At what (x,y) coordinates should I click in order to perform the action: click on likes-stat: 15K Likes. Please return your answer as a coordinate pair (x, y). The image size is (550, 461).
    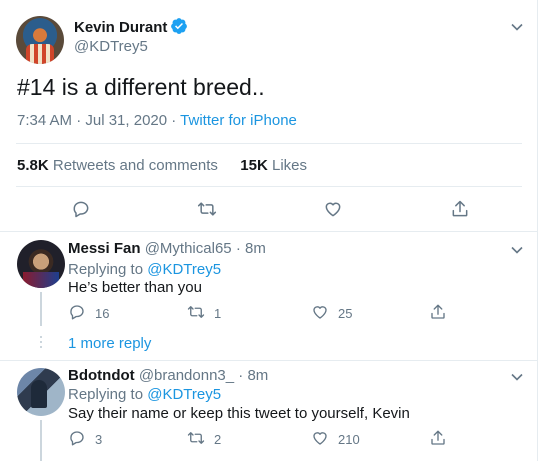
    Looking at the image, I should click on (273, 165).